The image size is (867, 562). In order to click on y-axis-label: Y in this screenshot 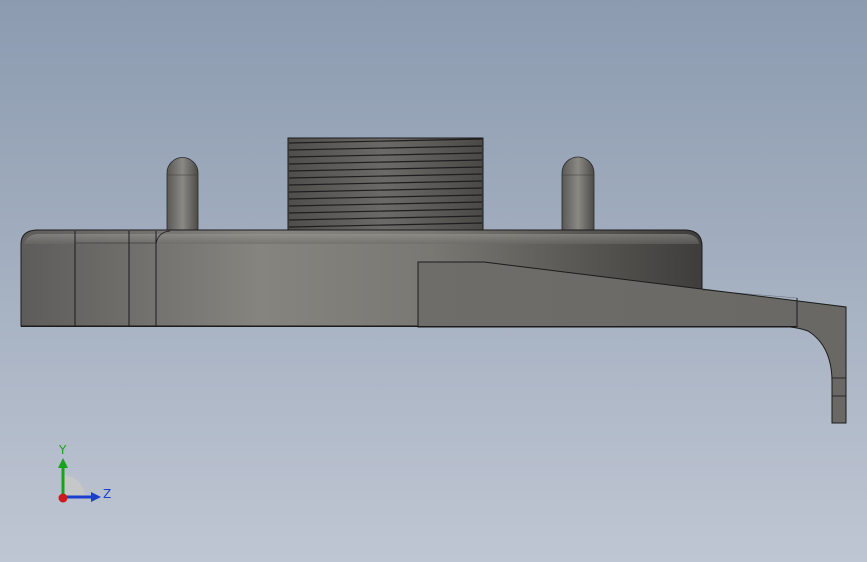, I will do `click(62, 450)`.